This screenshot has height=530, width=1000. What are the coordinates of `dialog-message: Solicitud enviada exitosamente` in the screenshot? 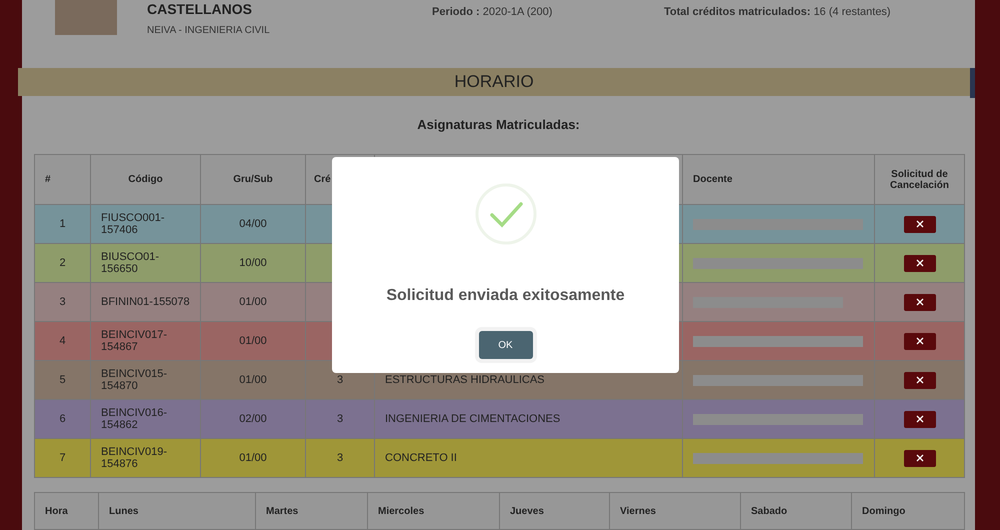 It's located at (505, 296).